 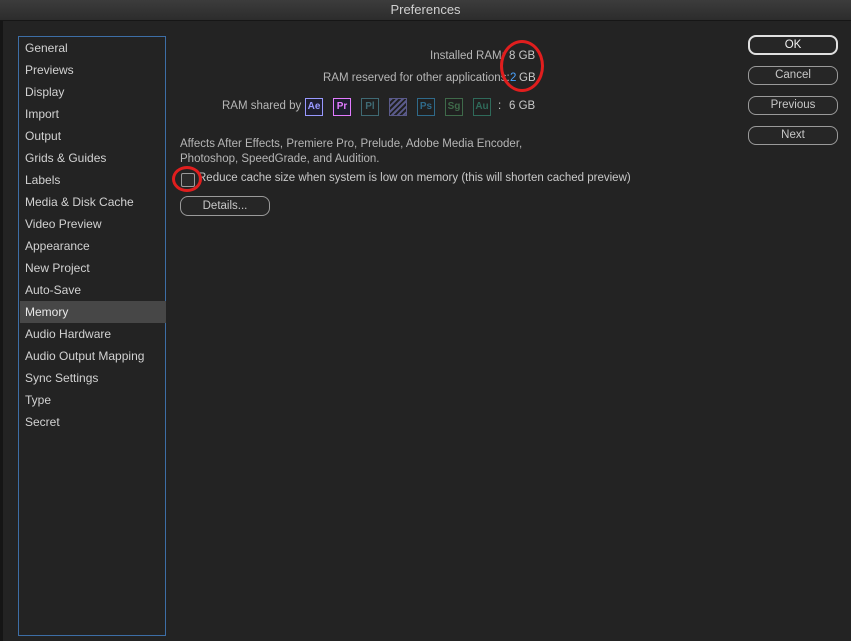 I want to click on app-icon-au: Au, so click(x=482, y=107).